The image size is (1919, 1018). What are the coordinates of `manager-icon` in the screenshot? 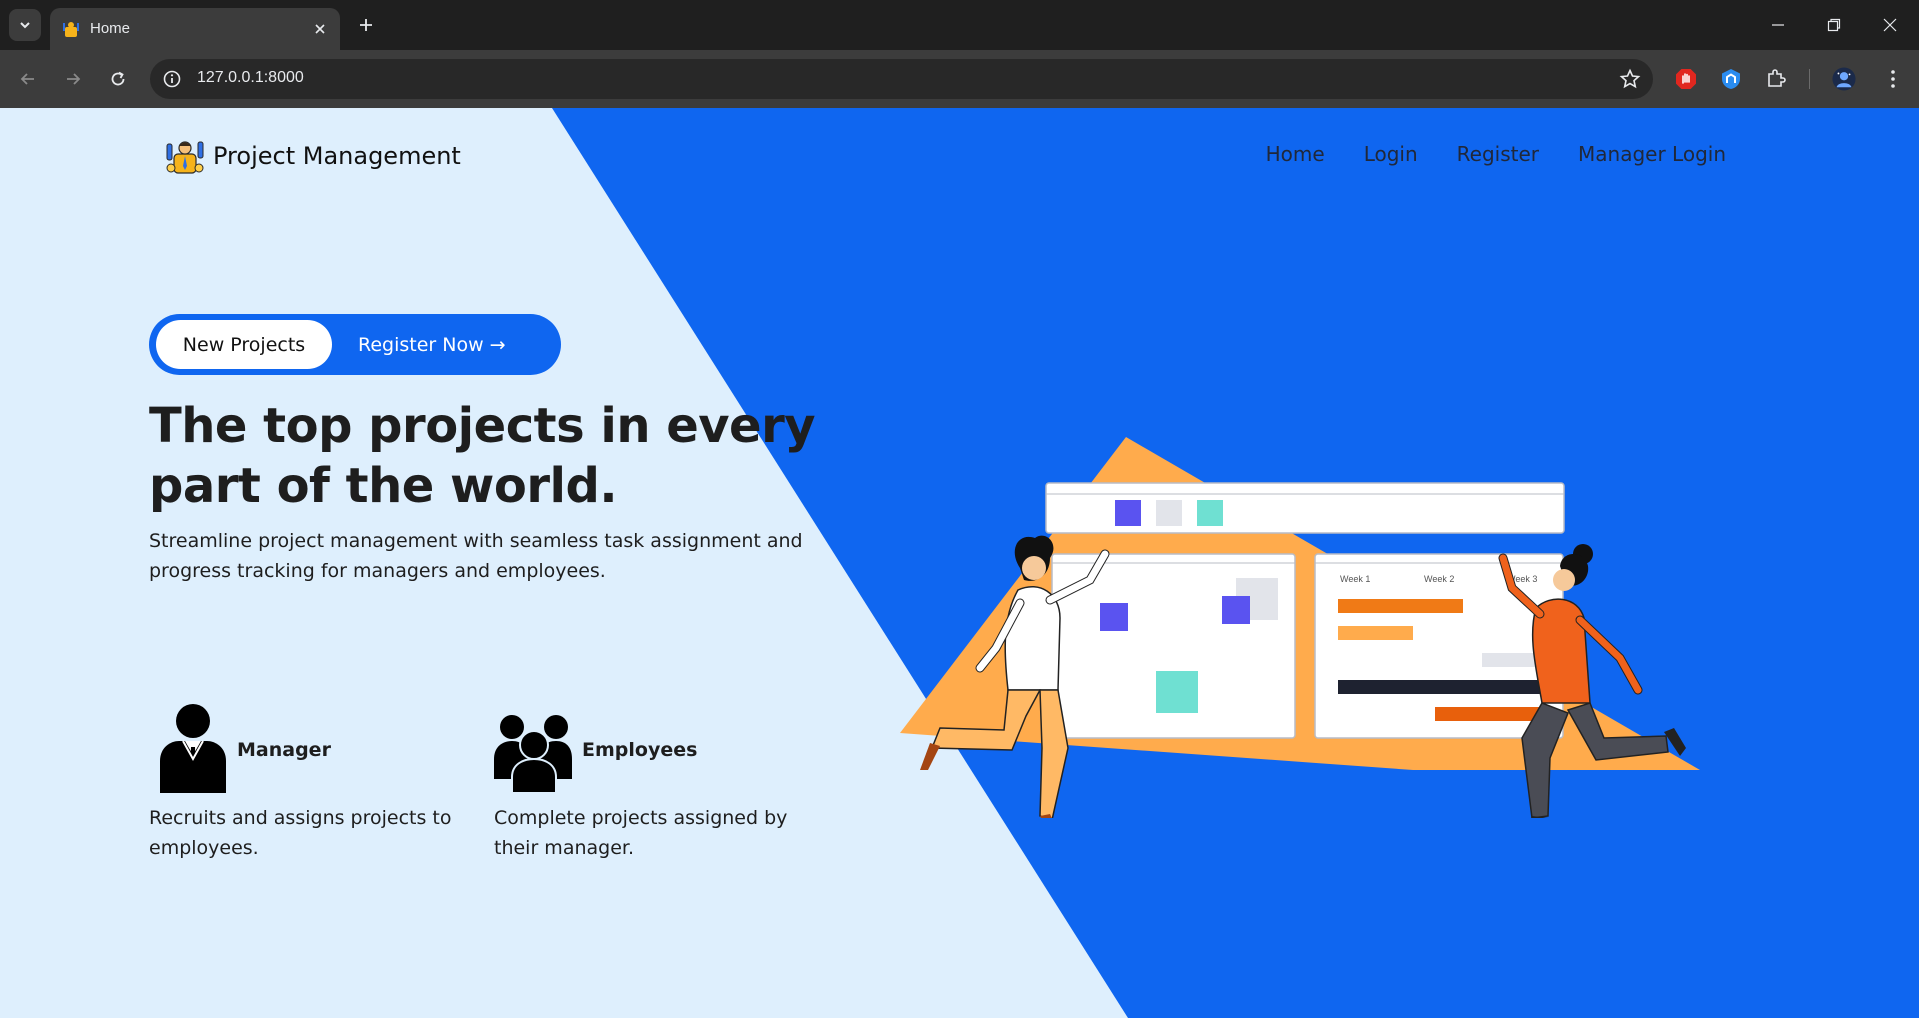 It's located at (193, 748).